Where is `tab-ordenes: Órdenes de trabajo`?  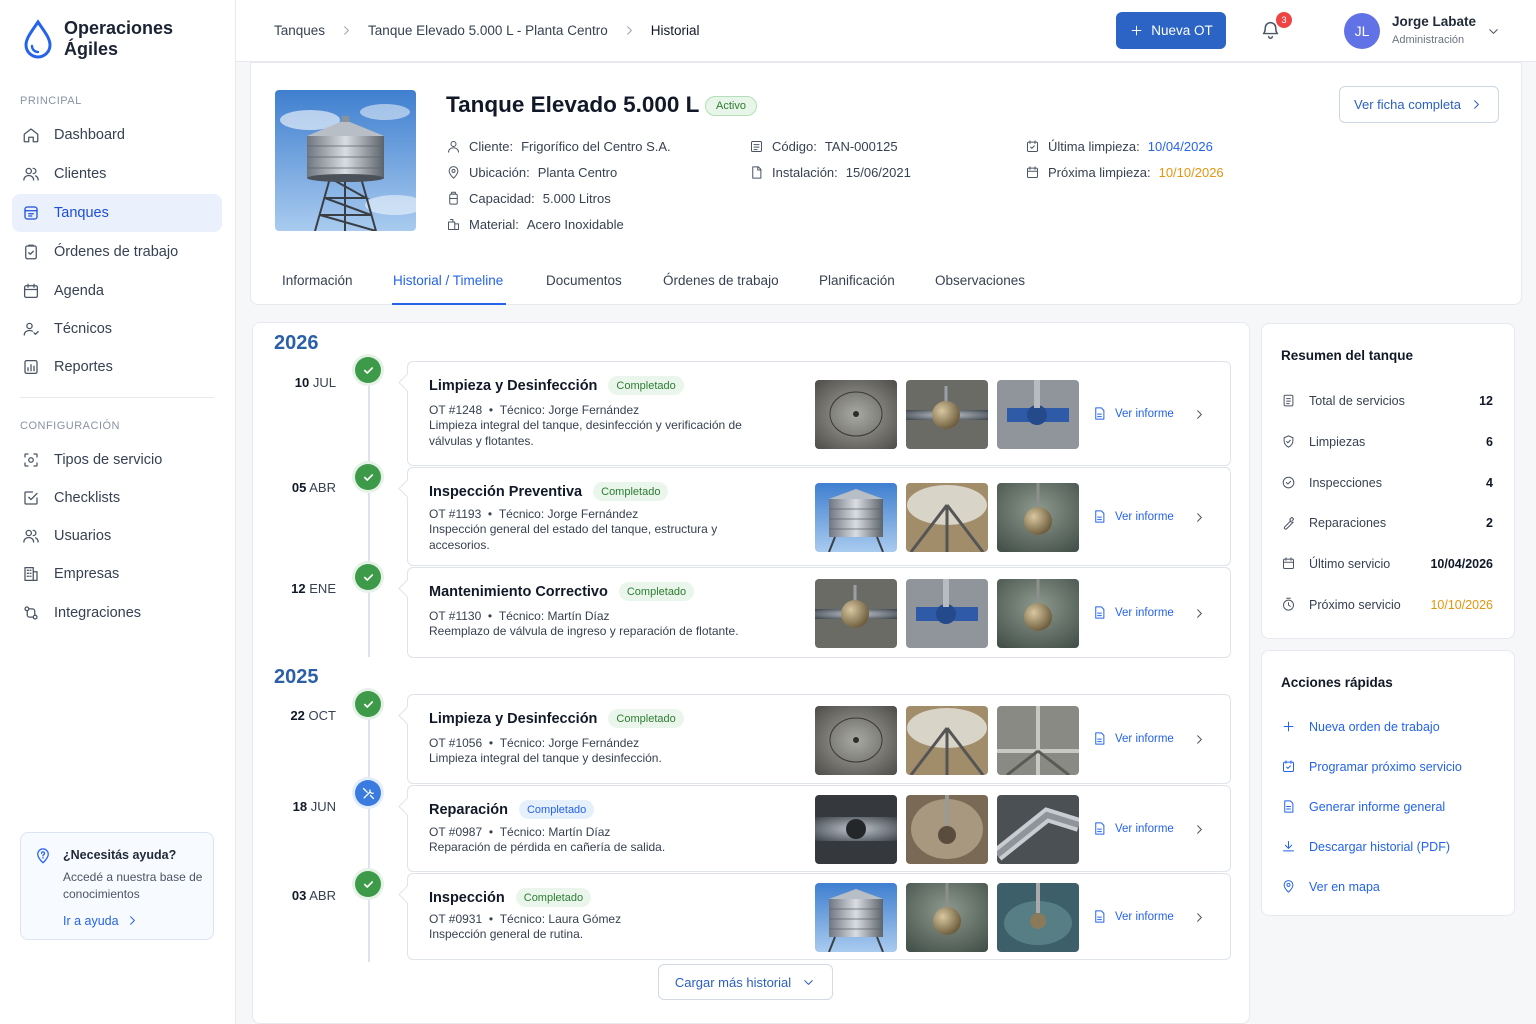 tab-ordenes: Órdenes de trabajo is located at coordinates (721, 280).